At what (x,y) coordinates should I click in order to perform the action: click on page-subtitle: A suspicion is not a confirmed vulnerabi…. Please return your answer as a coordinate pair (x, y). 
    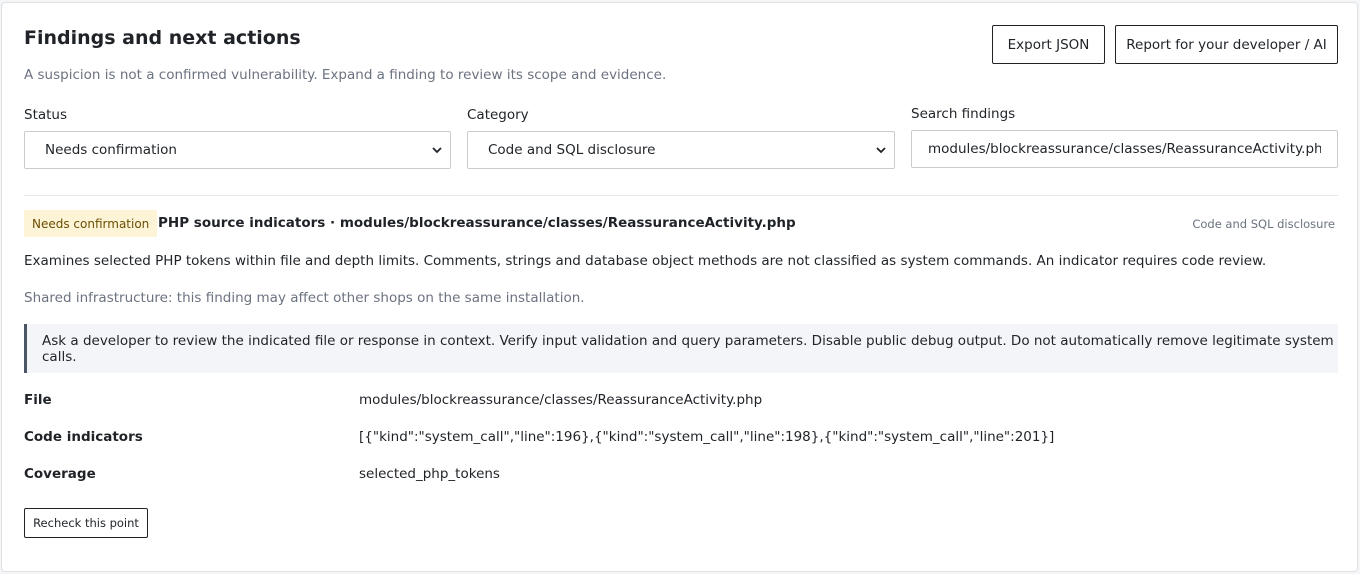
    Looking at the image, I should click on (345, 75).